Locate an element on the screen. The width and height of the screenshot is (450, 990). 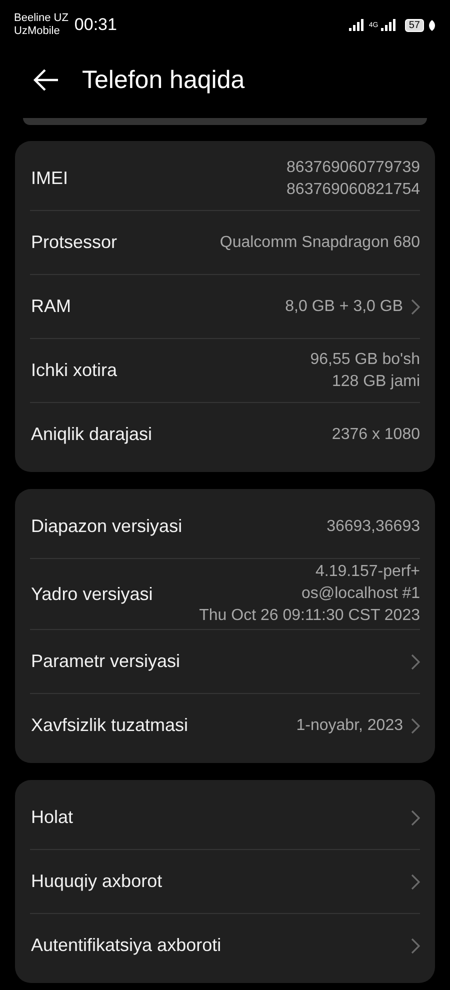
row-value: Thu Oct 26 09:11:30 CST 2023 is located at coordinates (309, 616).